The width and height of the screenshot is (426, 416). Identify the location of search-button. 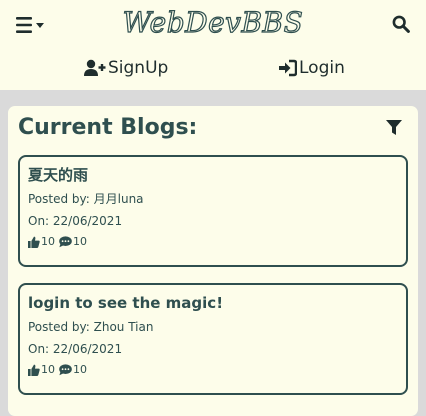
(402, 25).